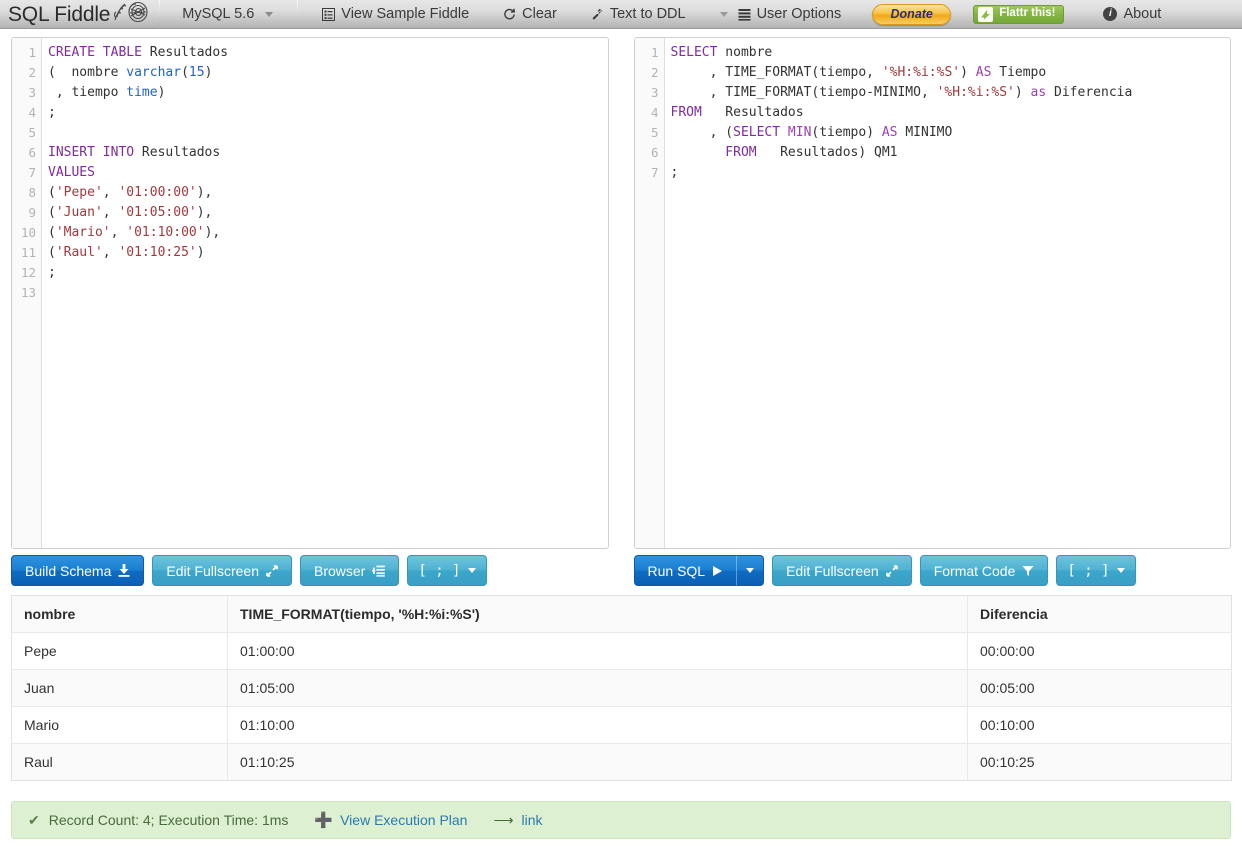  I want to click on code-token: INSERT INTO, so click(91, 152).